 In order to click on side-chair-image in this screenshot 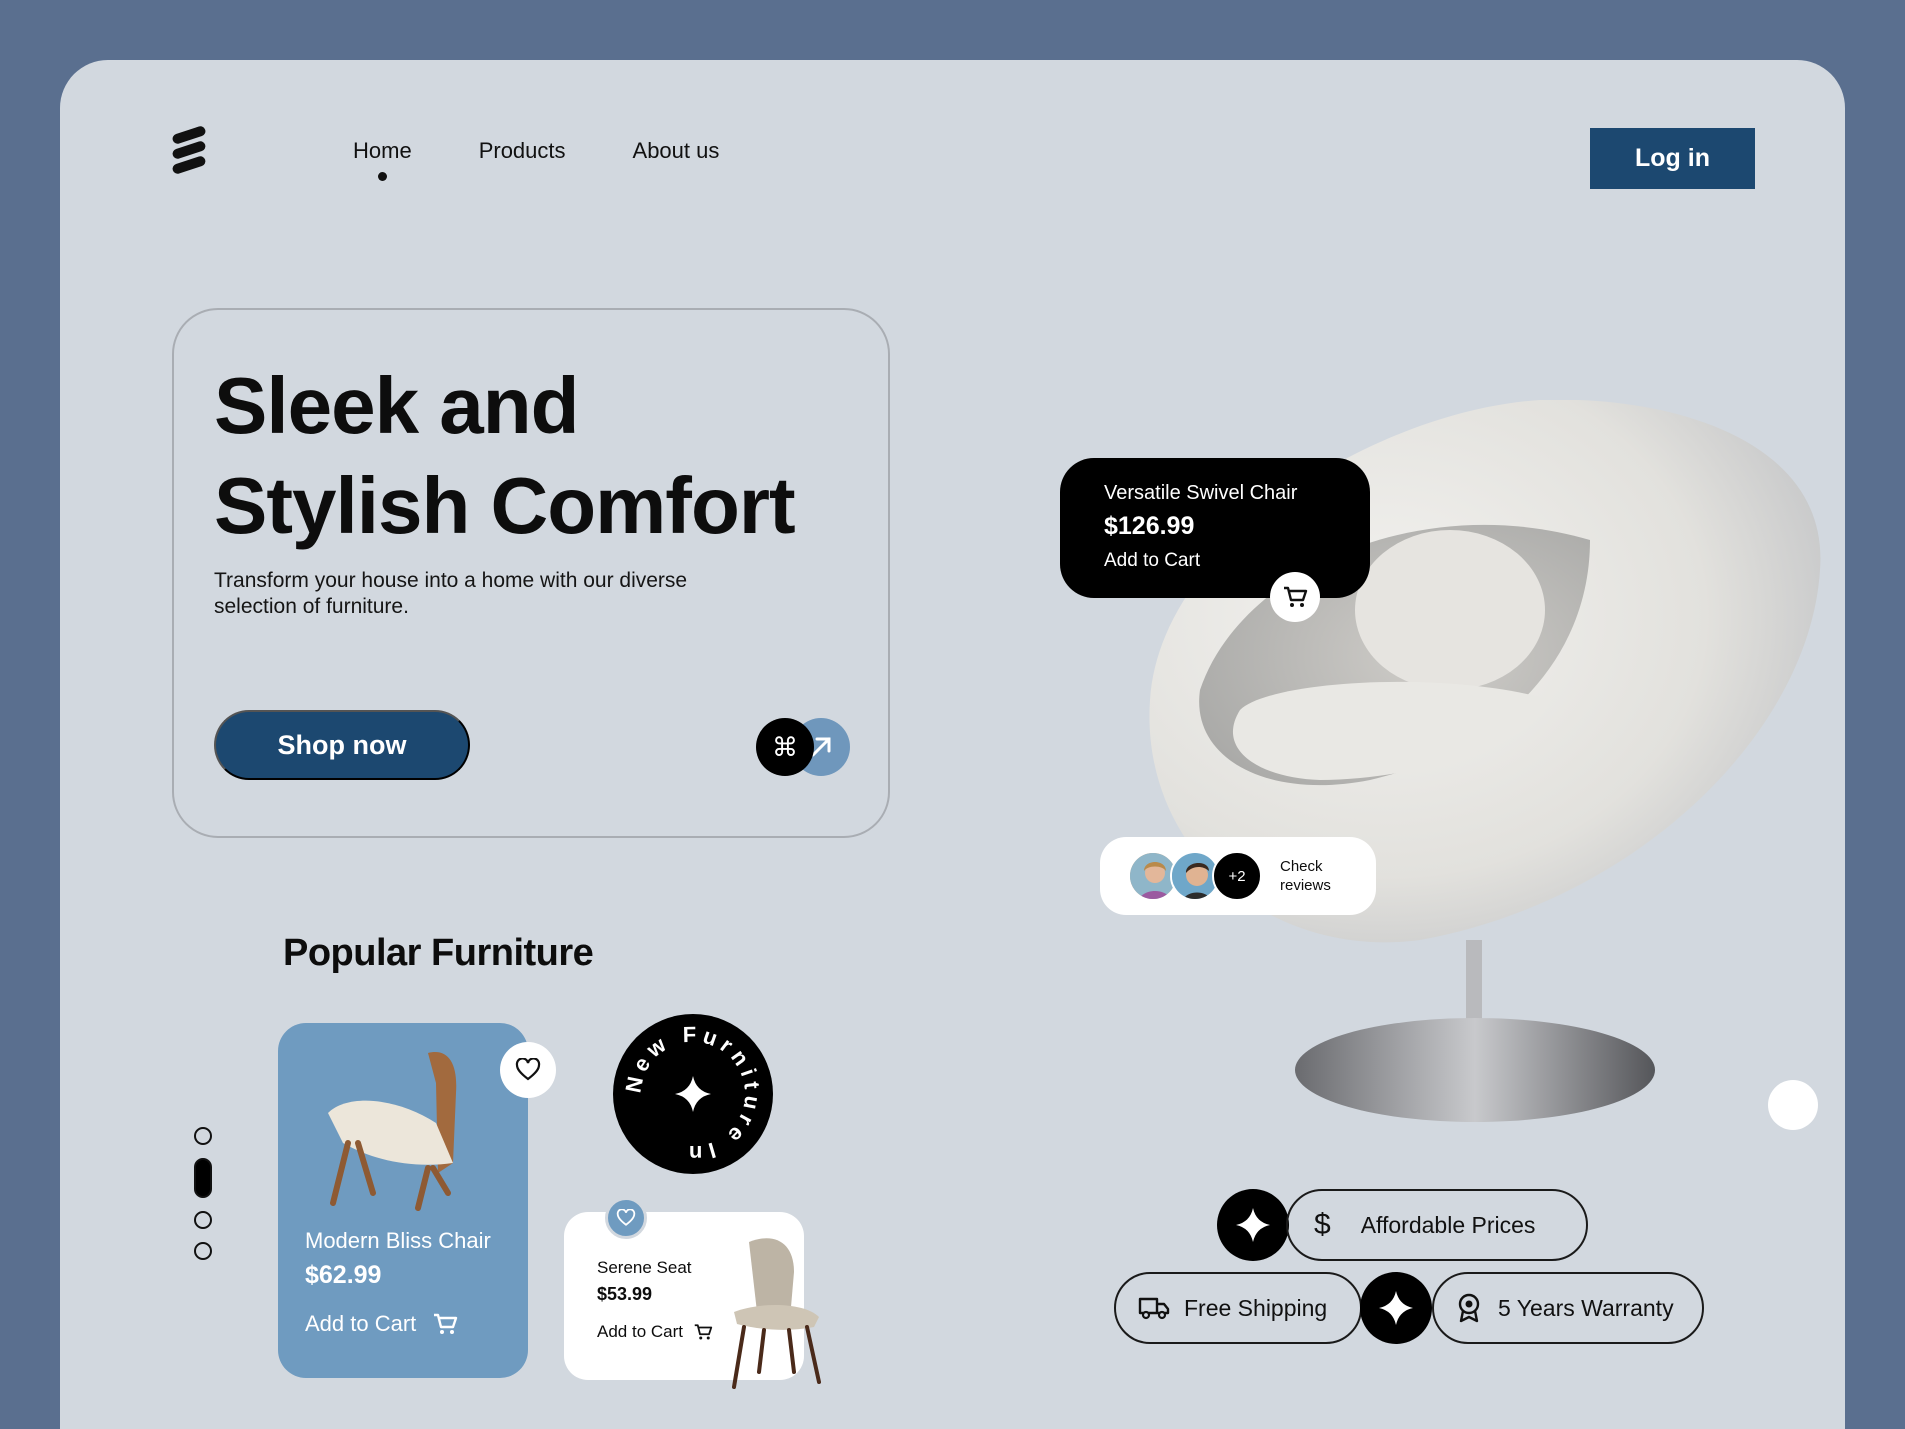, I will do `click(776, 1313)`.